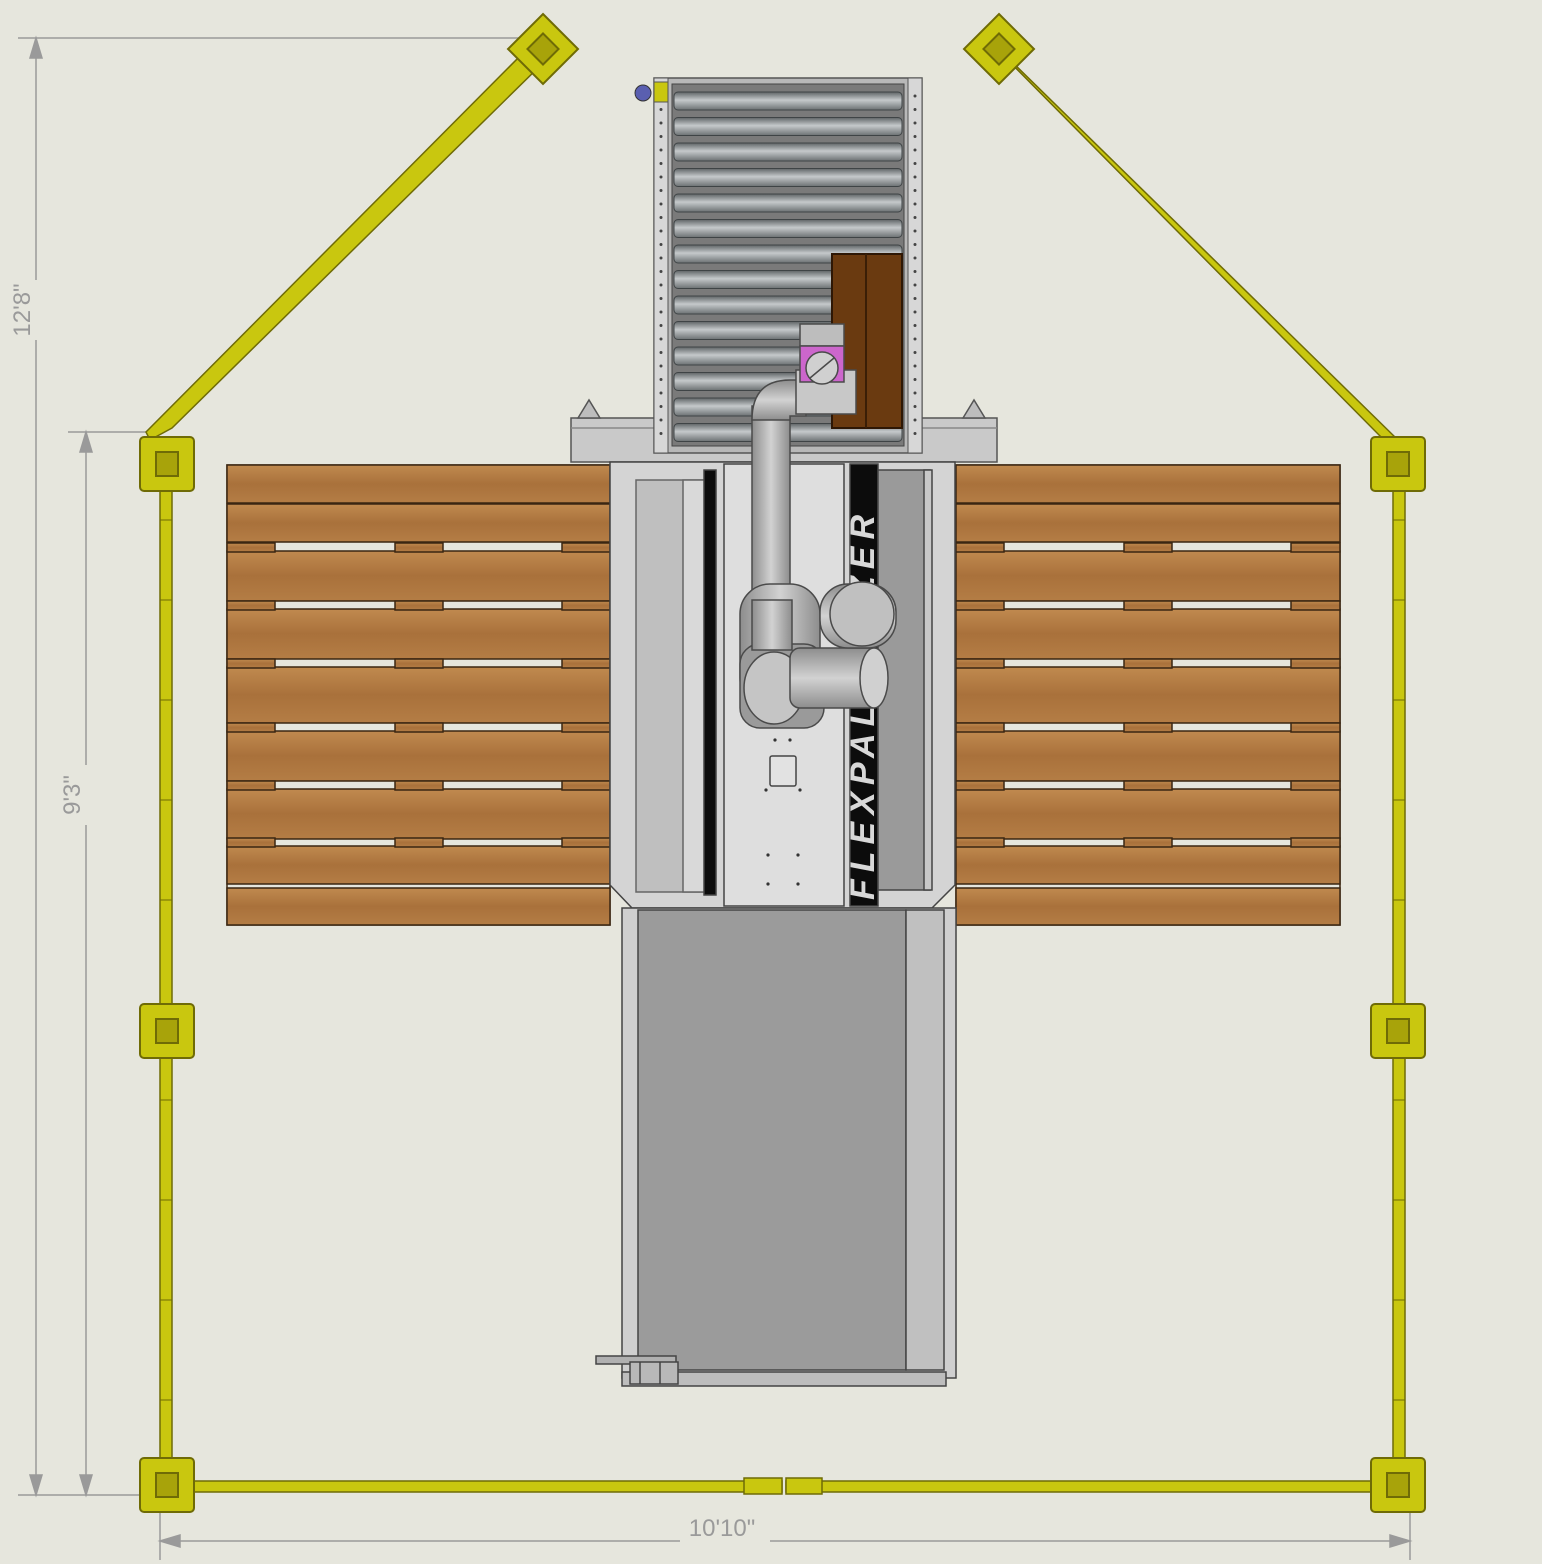 This screenshot has height=1564, width=1542. Describe the element at coordinates (72, 795) in the screenshot. I see `dimension-fence-depth: 9'3"` at that location.